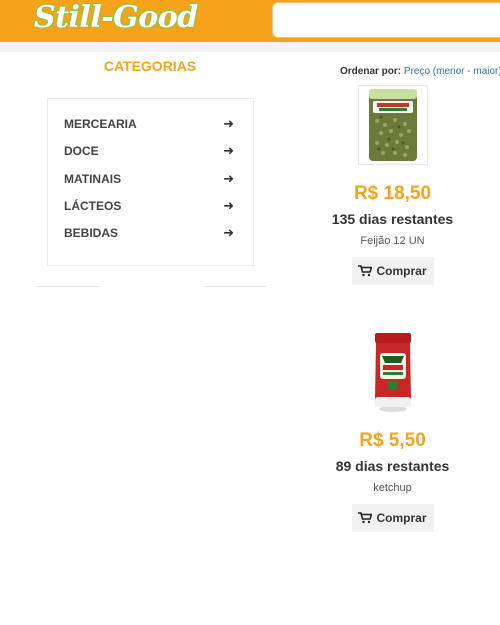 The width and height of the screenshot is (500, 625). Describe the element at coordinates (149, 179) in the screenshot. I see `category-item-matinais: MATINAIS ➜` at that location.